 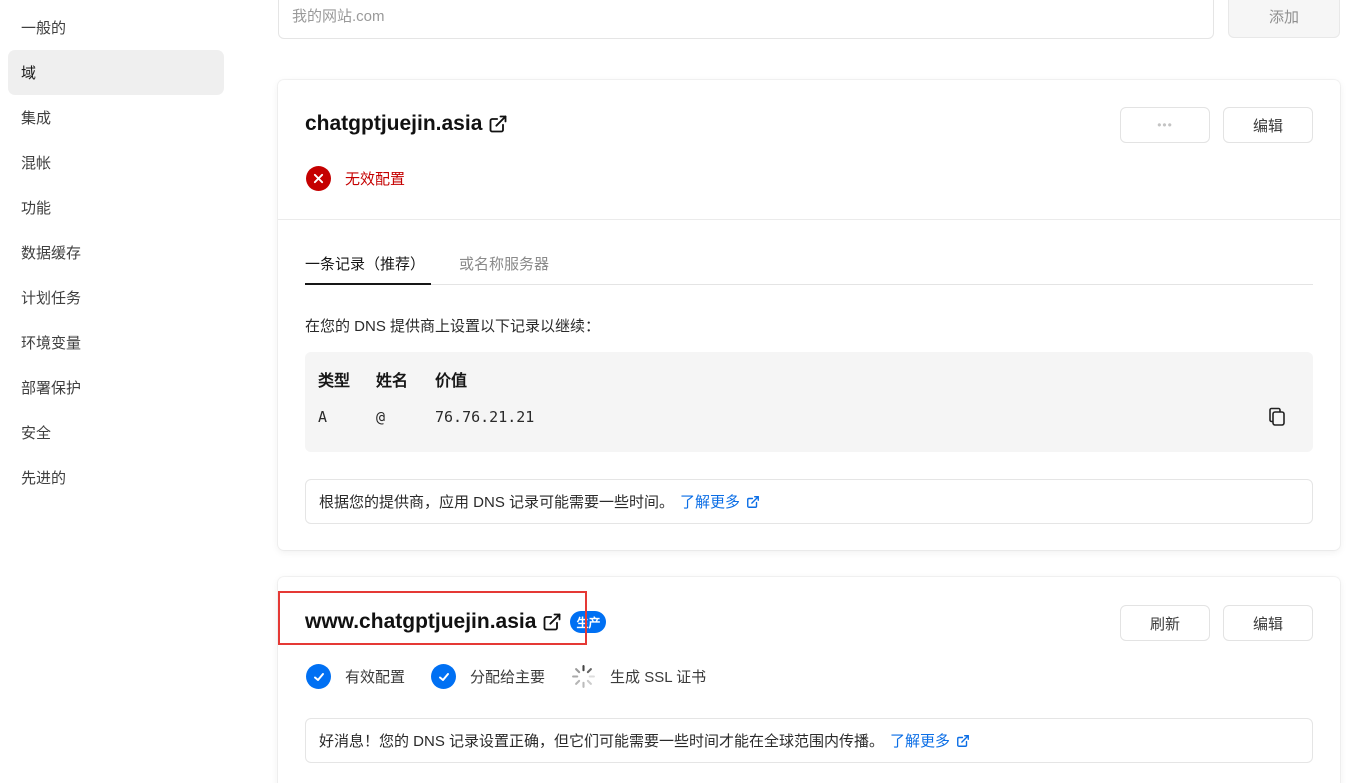 I want to click on sidebar-item-security: 安全, so click(x=116, y=432).